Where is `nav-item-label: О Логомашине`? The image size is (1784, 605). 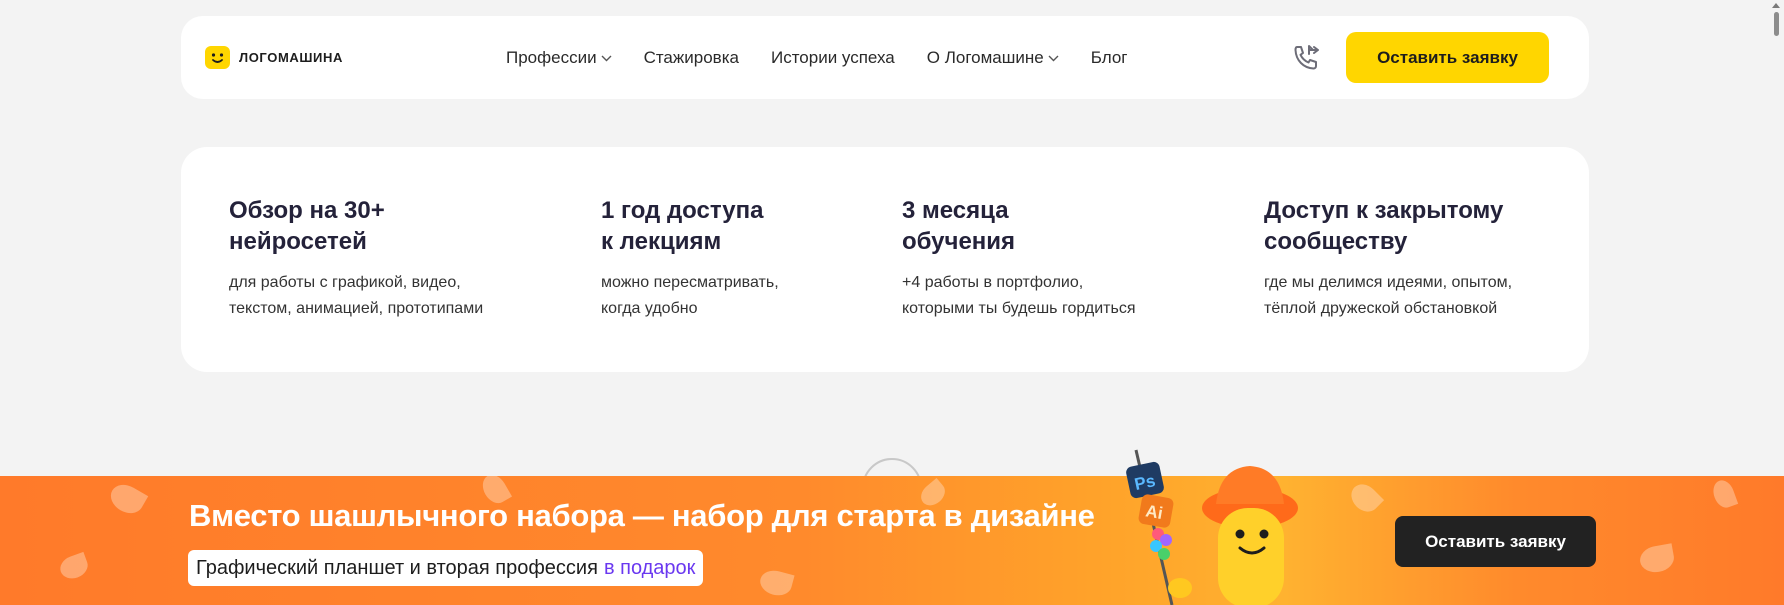 nav-item-label: О Логомашине is located at coordinates (985, 57).